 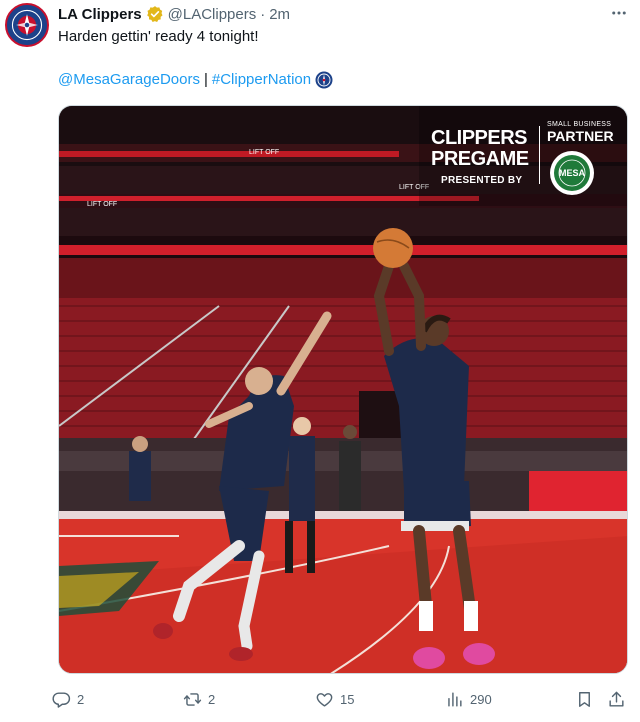 What do you see at coordinates (212, 699) in the screenshot?
I see `retweet-count: 2` at bounding box center [212, 699].